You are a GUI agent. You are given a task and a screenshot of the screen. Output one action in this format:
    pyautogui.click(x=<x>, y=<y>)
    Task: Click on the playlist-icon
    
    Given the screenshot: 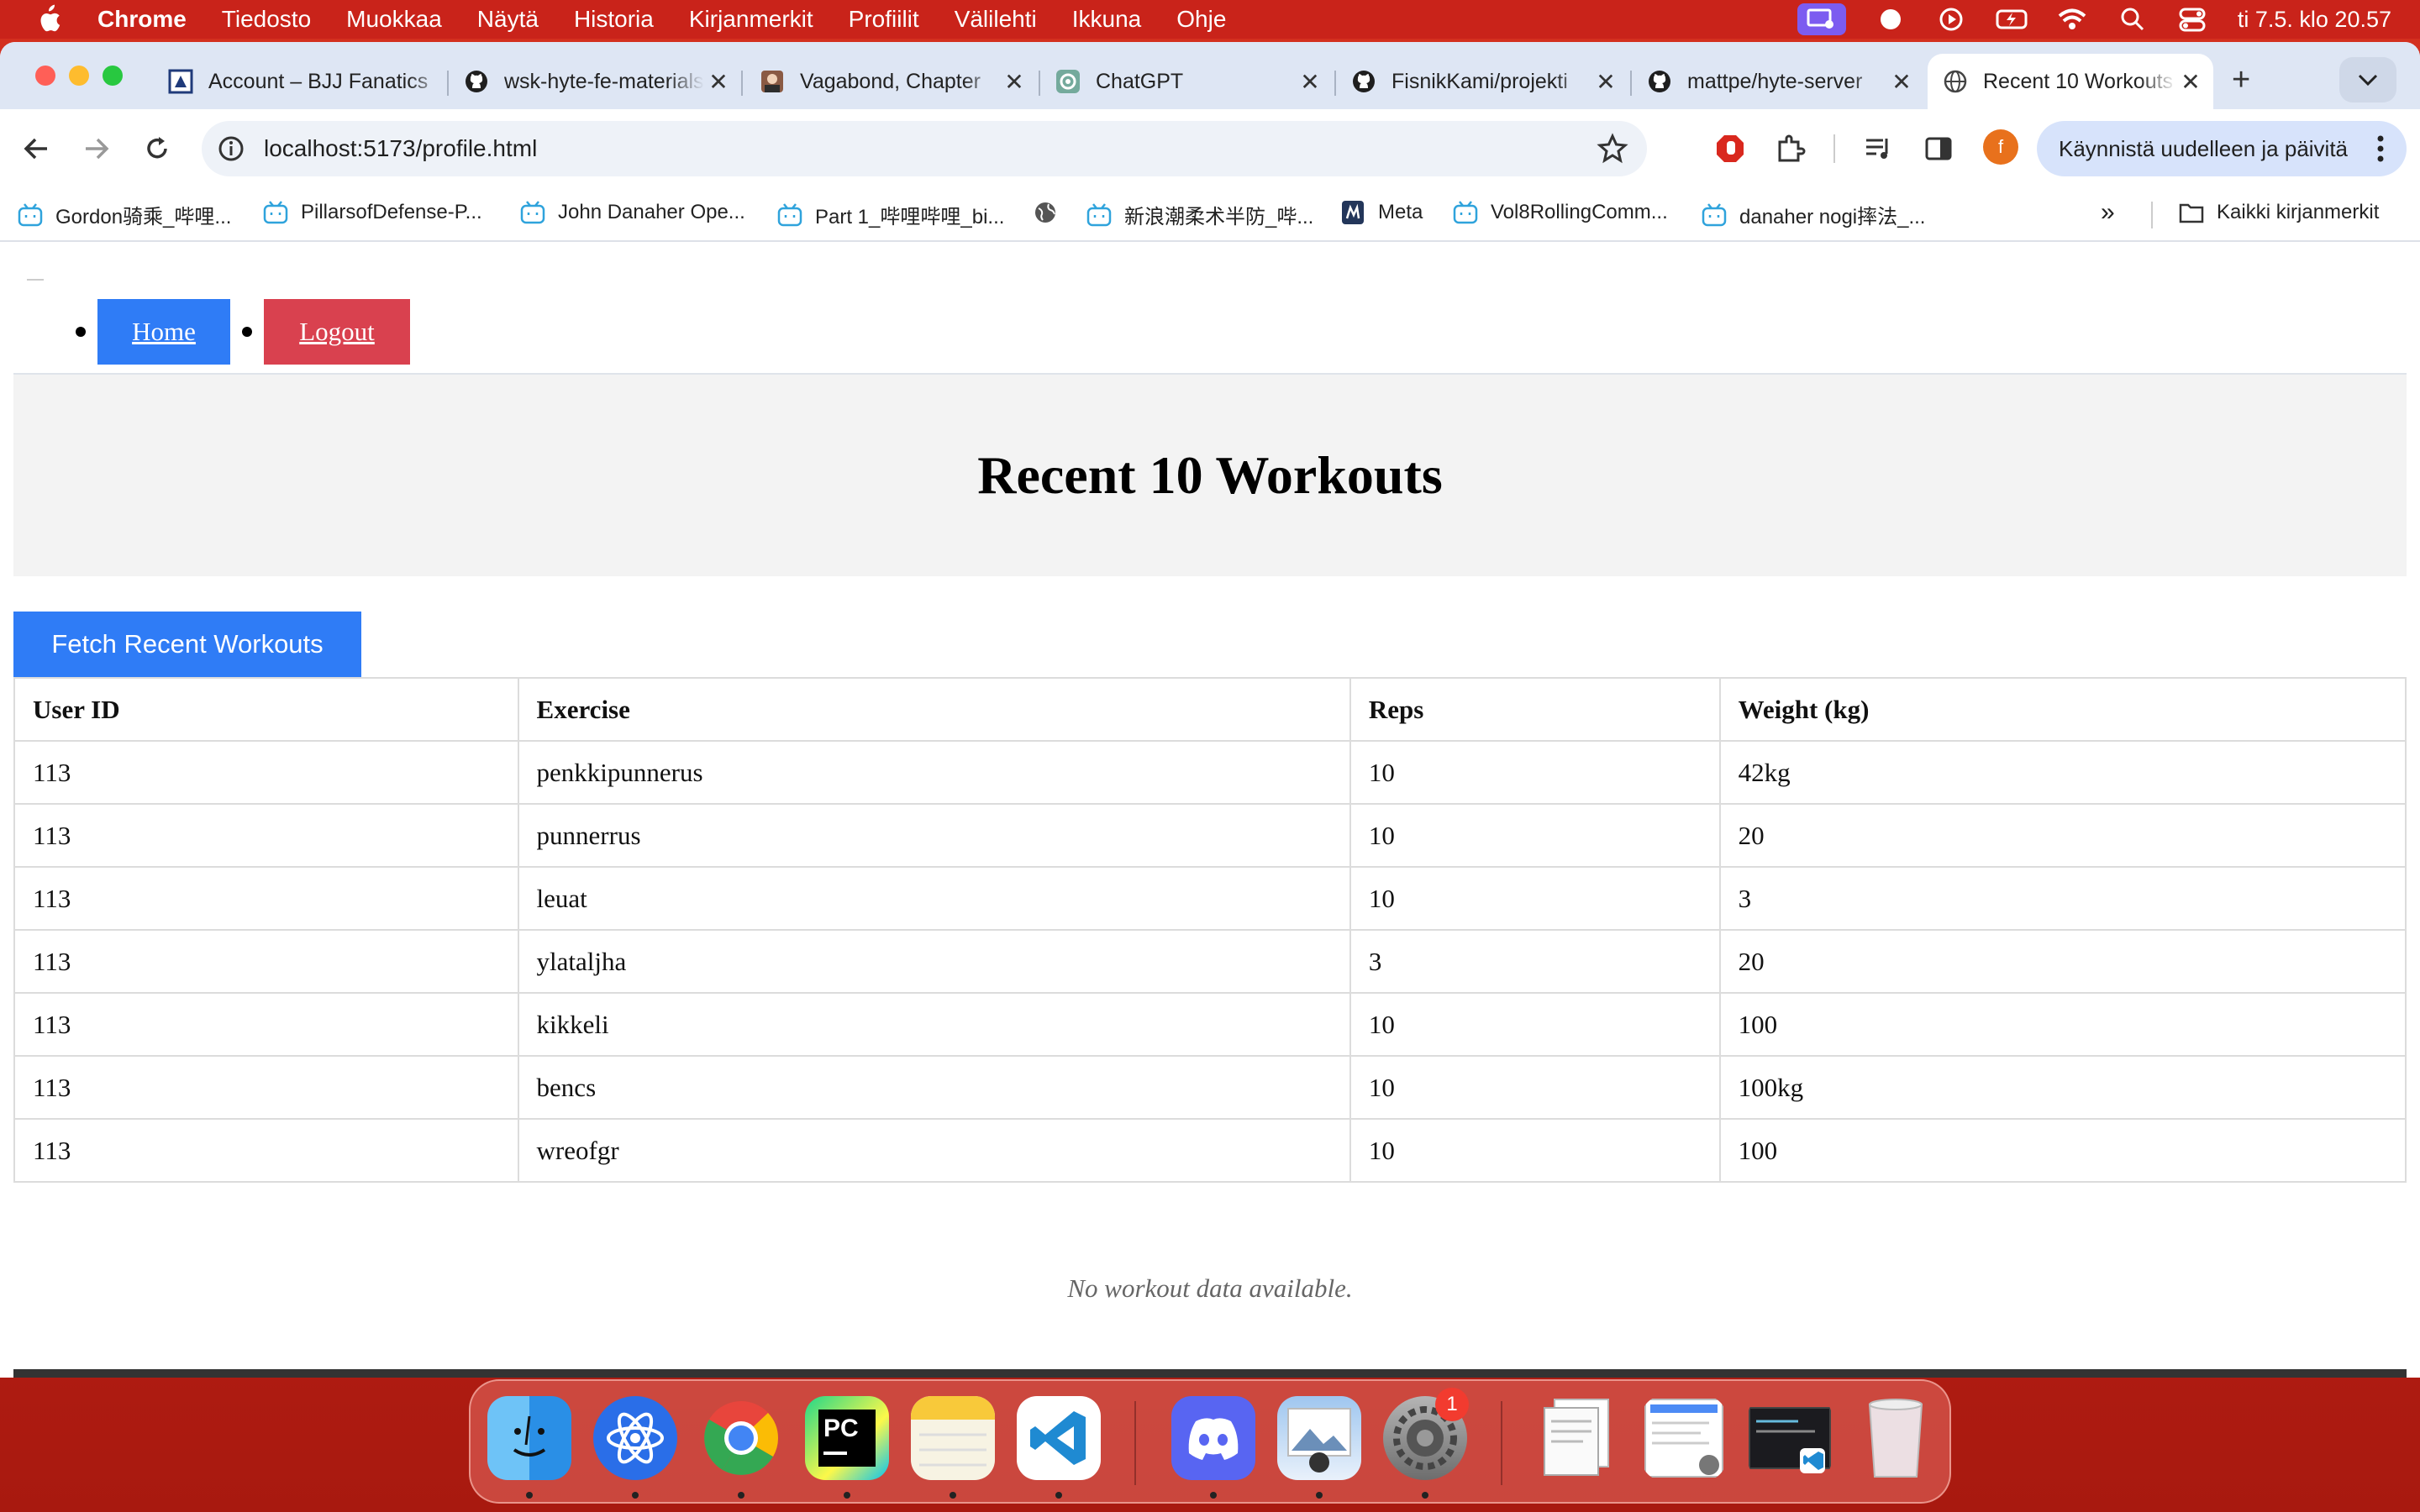 What is the action you would take?
    pyautogui.click(x=1877, y=149)
    